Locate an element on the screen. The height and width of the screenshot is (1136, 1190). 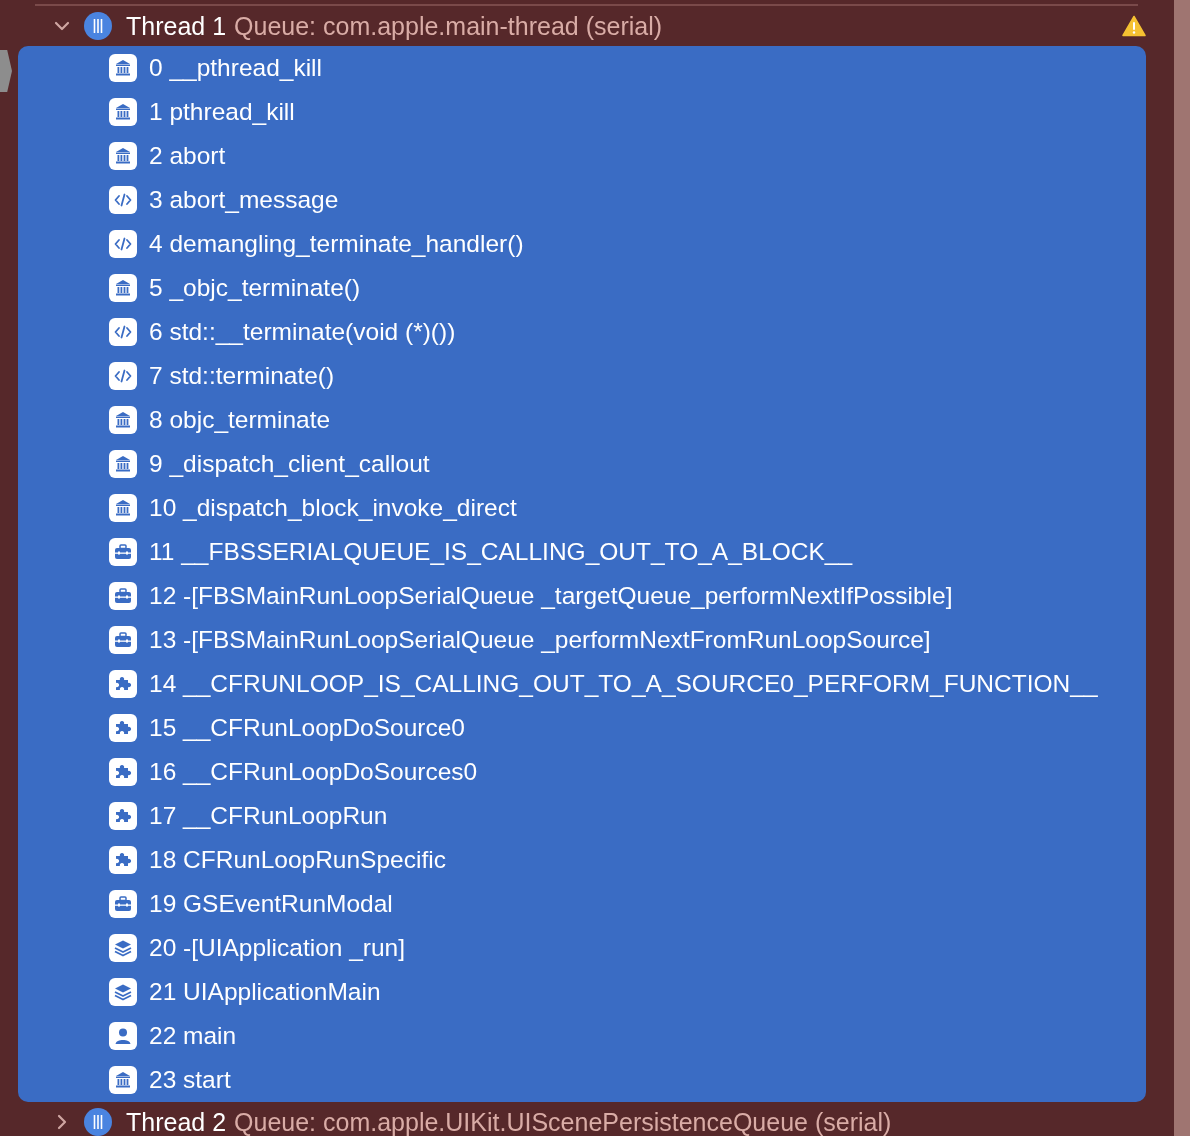
frame-label: 20 -[UIApplication _run] is located at coordinates (277, 948).